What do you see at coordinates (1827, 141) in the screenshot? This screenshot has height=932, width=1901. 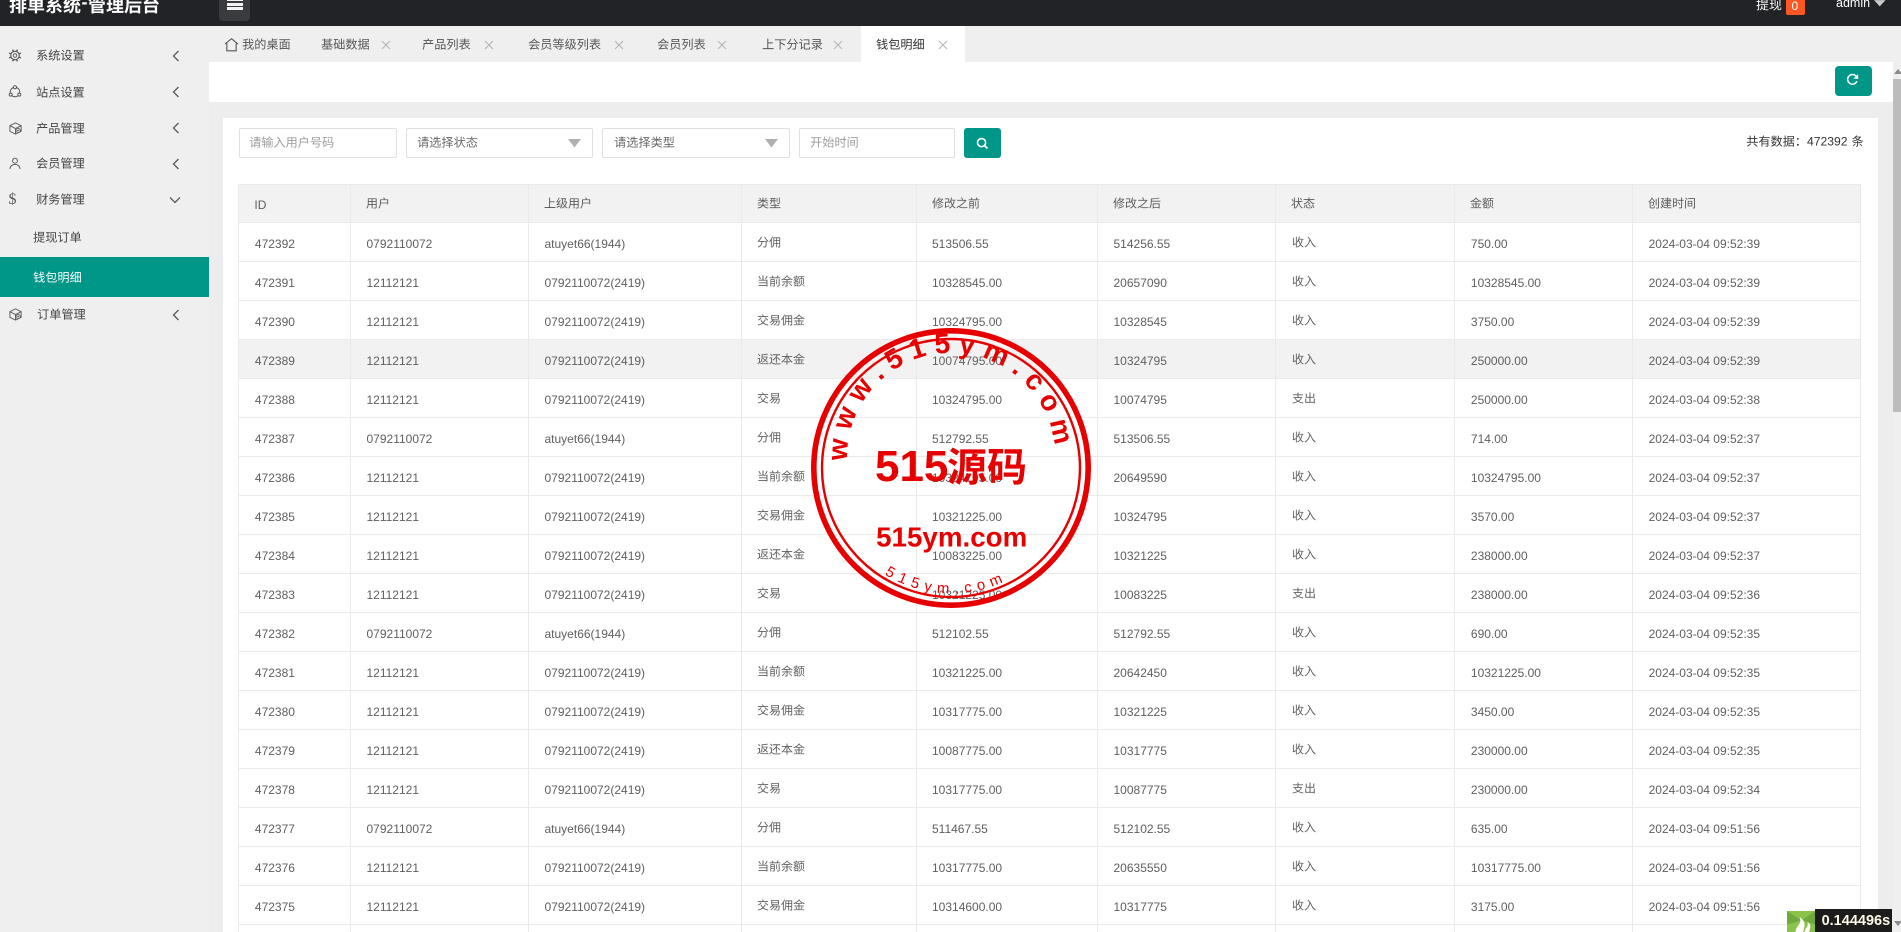 I see `svg-text: 472392` at bounding box center [1827, 141].